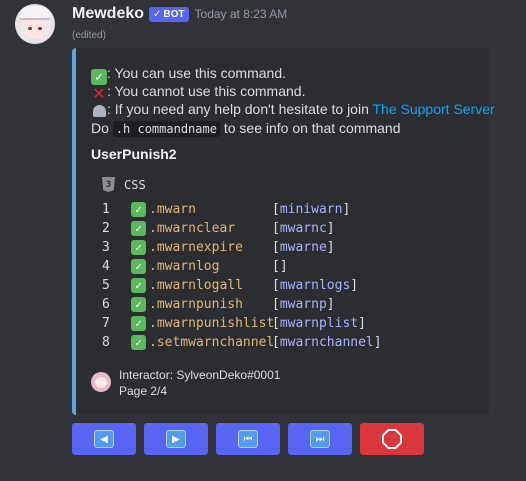  I want to click on inline-code-command: .h commandname, so click(166, 129).